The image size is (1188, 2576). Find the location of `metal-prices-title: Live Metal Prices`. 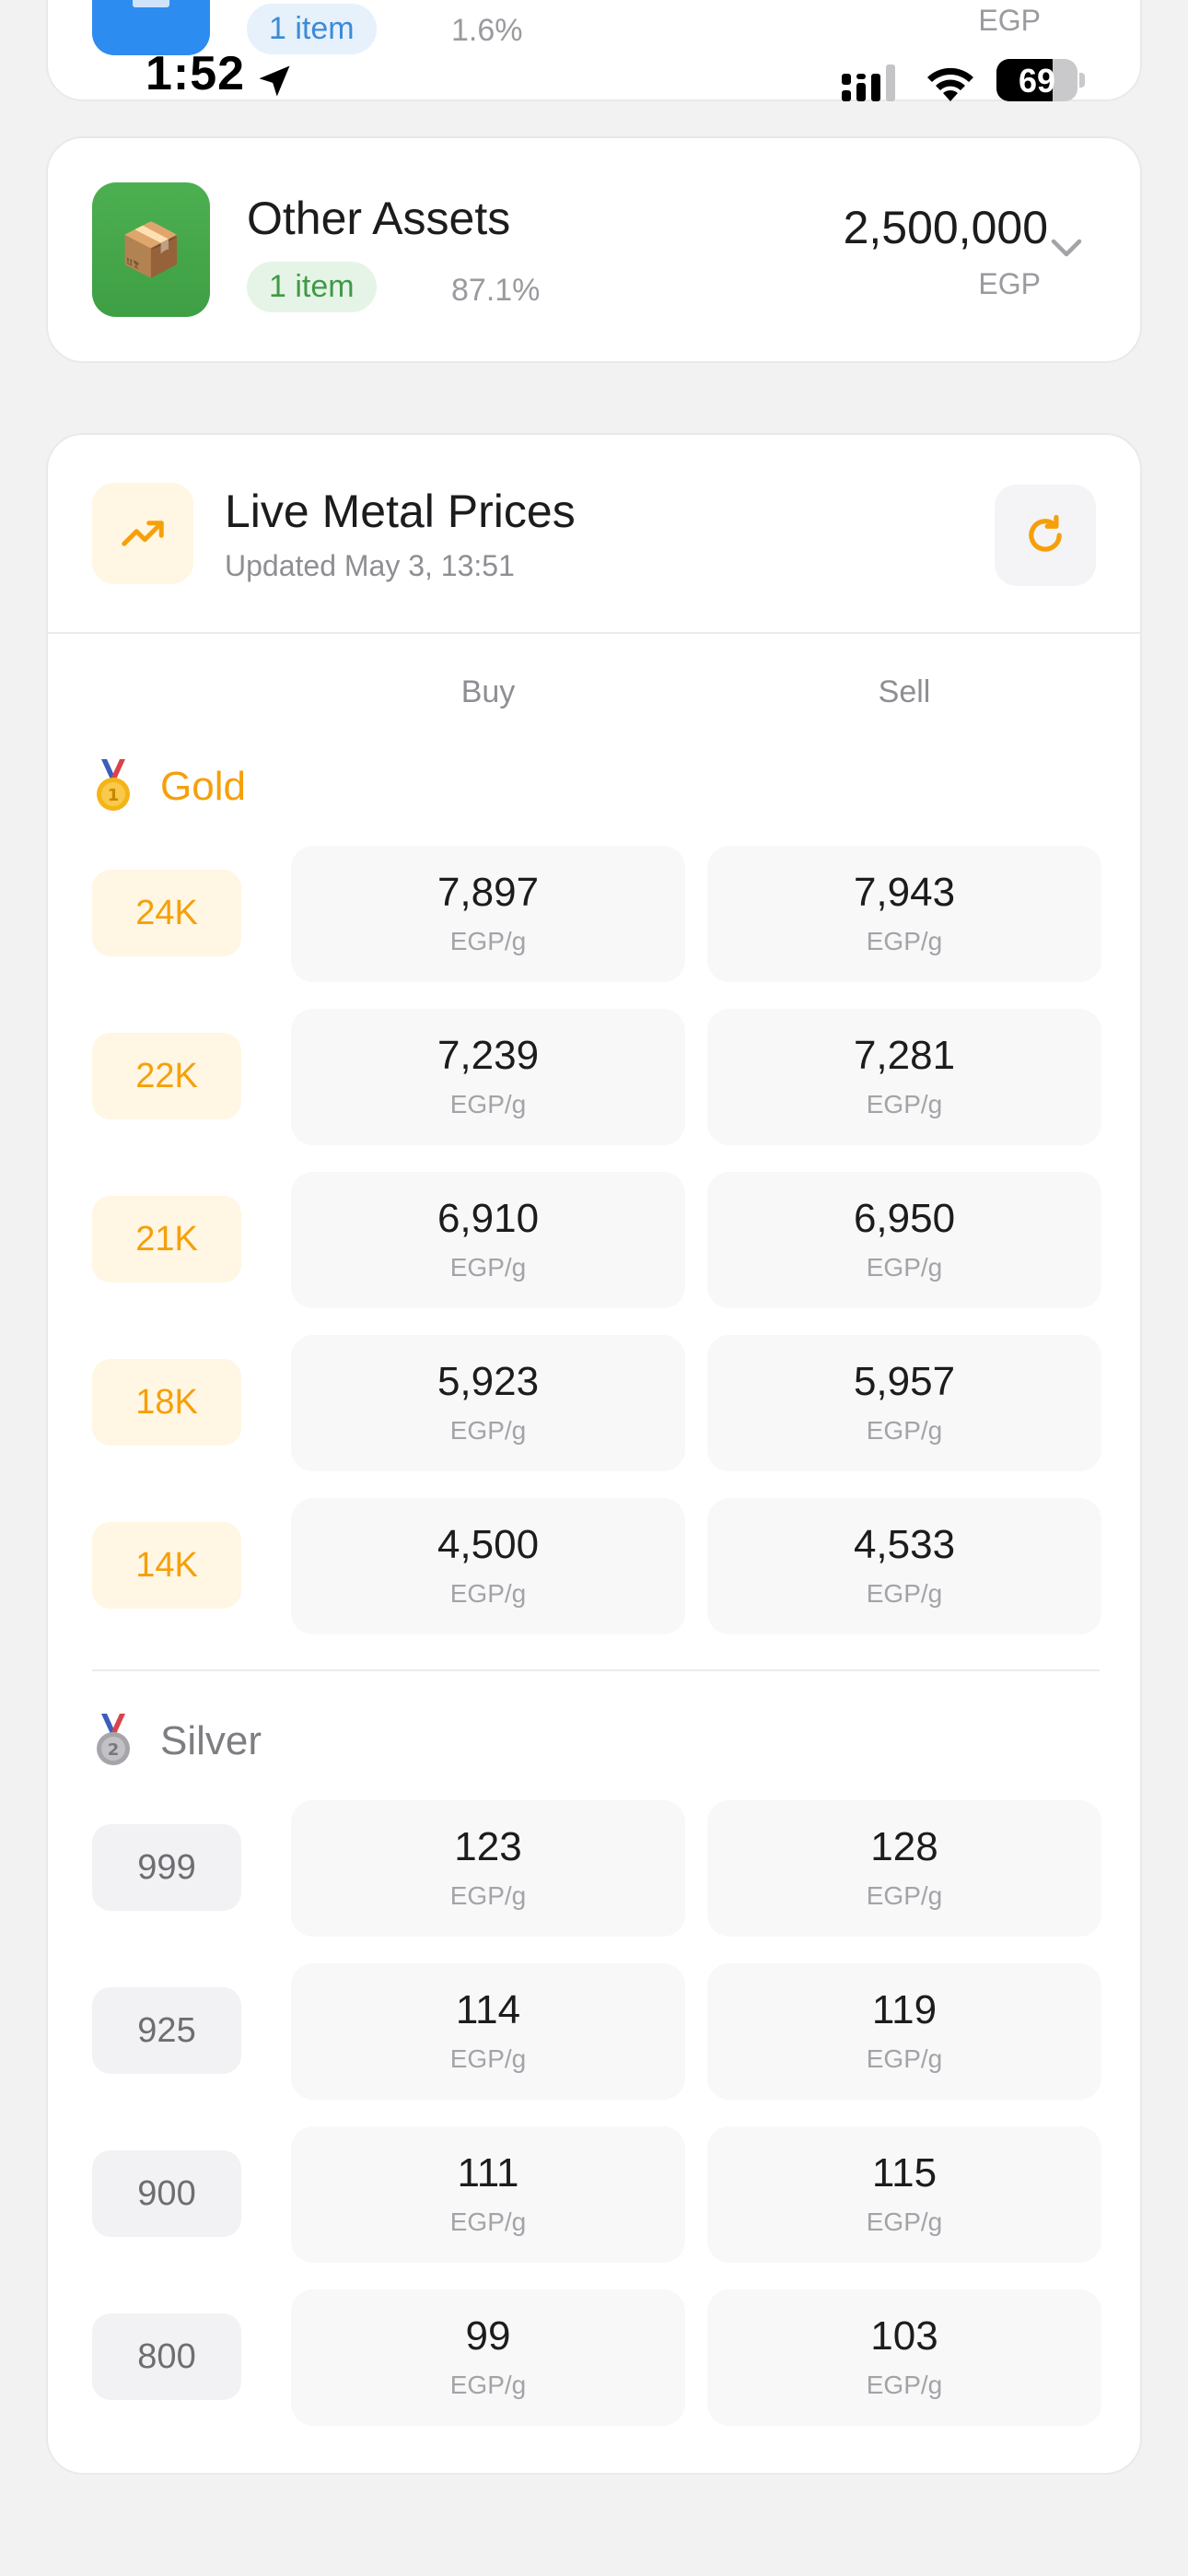

metal-prices-title: Live Metal Prices is located at coordinates (400, 511).